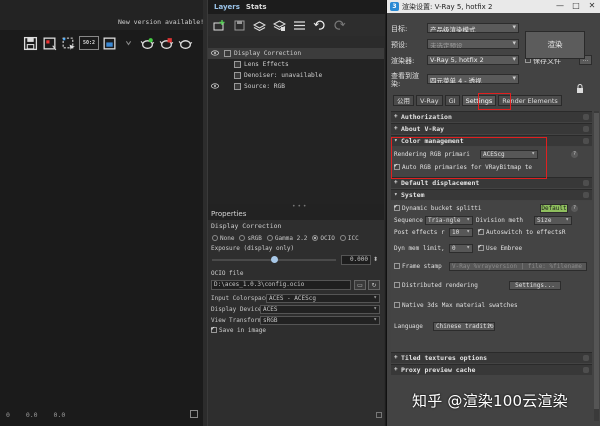  What do you see at coordinates (491, 116) in the screenshot?
I see `rollout-authorization: + Authorization` at bounding box center [491, 116].